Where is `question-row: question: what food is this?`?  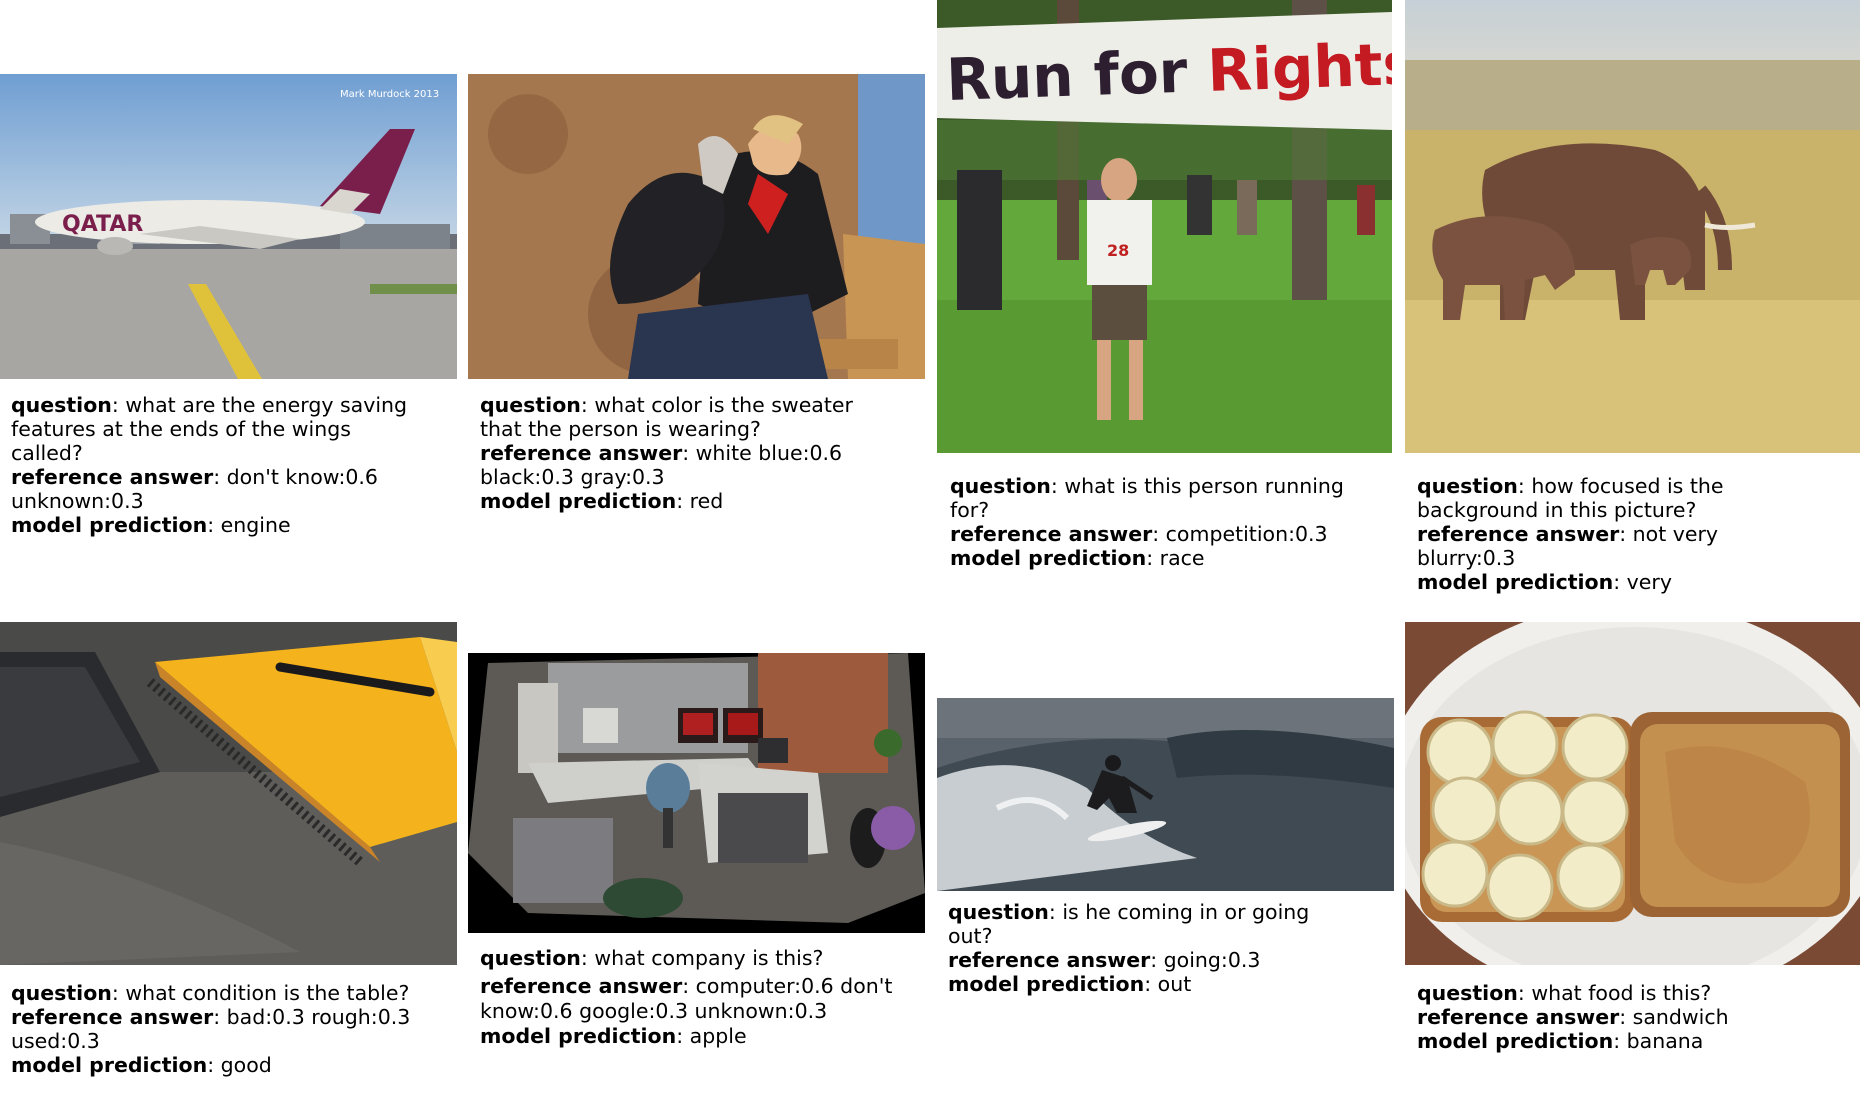 question-row: question: what food is this? is located at coordinates (1564, 993).